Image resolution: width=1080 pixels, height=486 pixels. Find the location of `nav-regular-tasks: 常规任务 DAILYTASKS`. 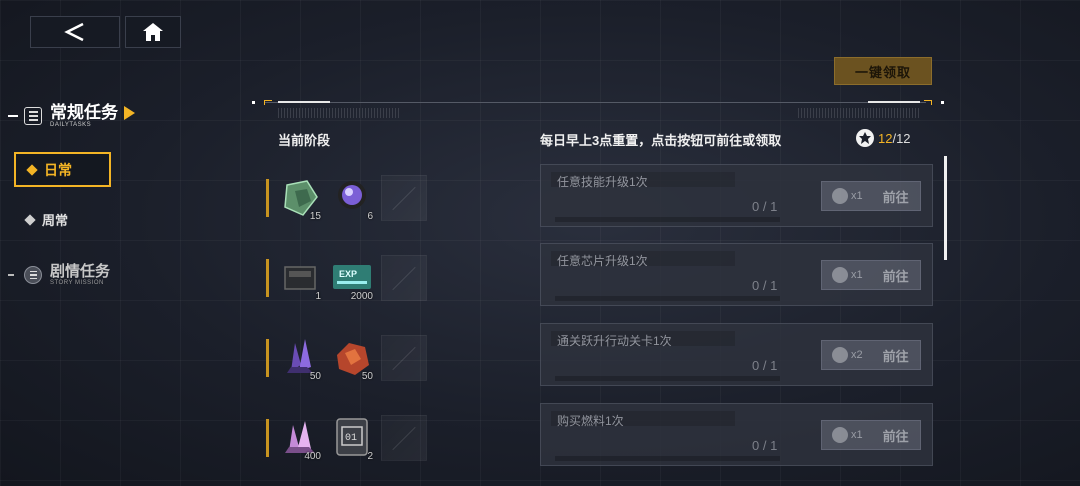

nav-regular-tasks: 常规任务 DAILYTASKS is located at coordinates (71, 116).